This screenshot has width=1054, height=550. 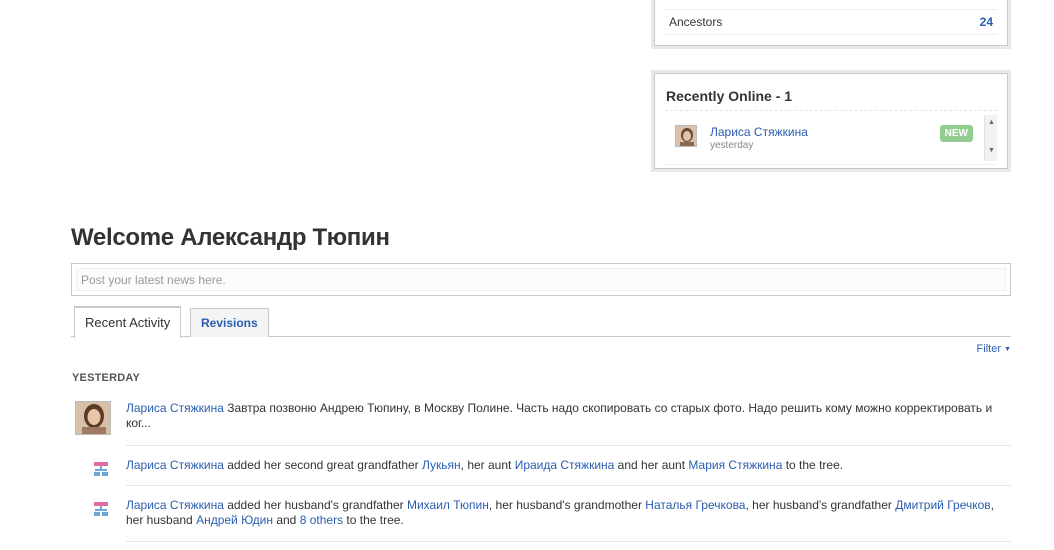 I want to click on person-link: Мария Стяжкина, so click(x=735, y=465).